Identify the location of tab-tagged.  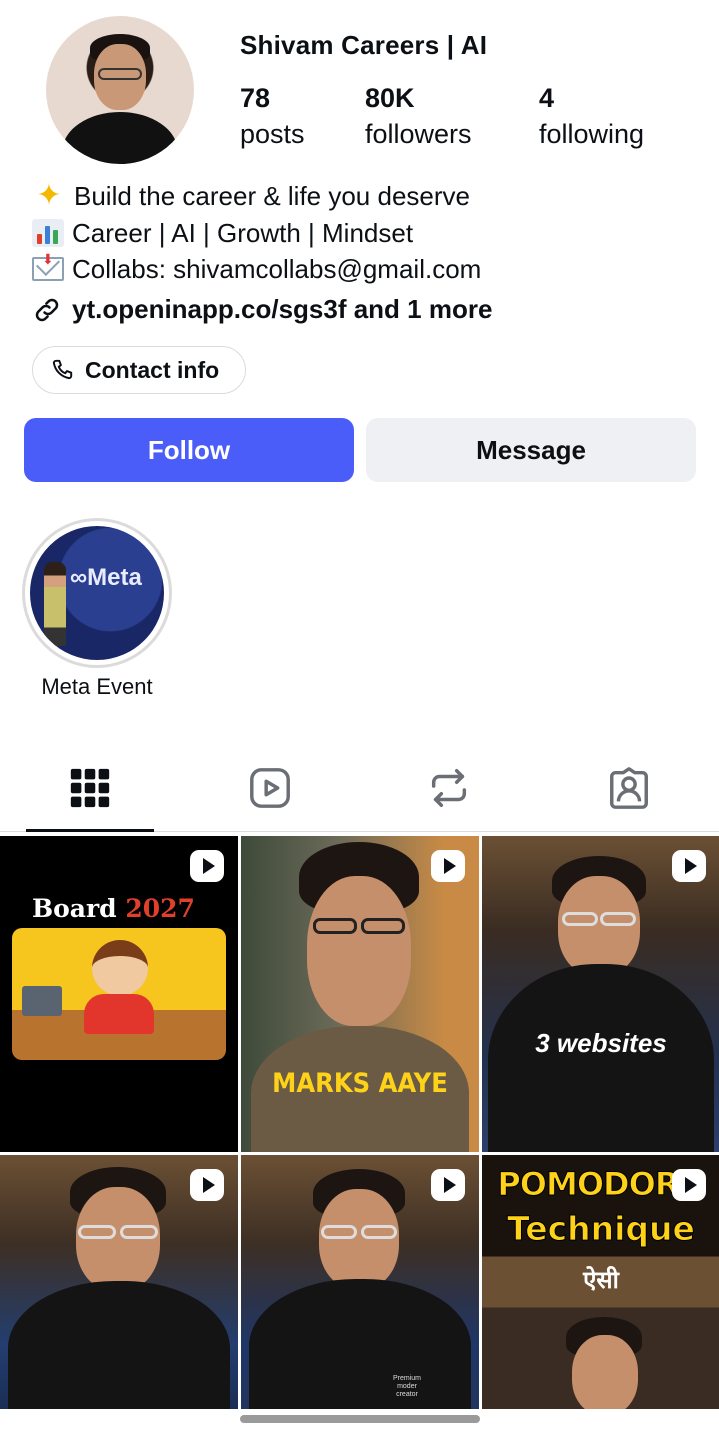
(629, 787).